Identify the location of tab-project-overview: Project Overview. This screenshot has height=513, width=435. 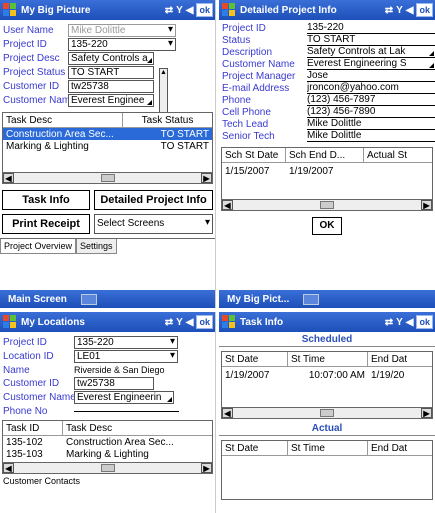
(38, 246).